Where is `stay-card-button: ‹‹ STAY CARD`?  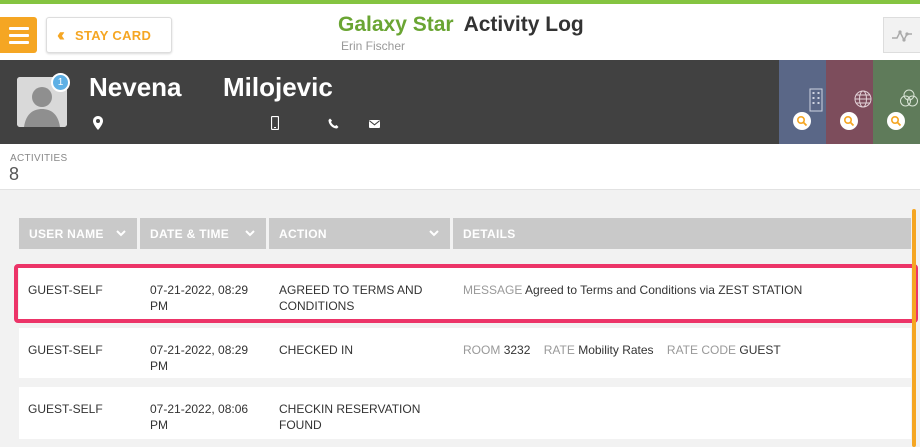 stay-card-button: ‹‹ STAY CARD is located at coordinates (109, 35).